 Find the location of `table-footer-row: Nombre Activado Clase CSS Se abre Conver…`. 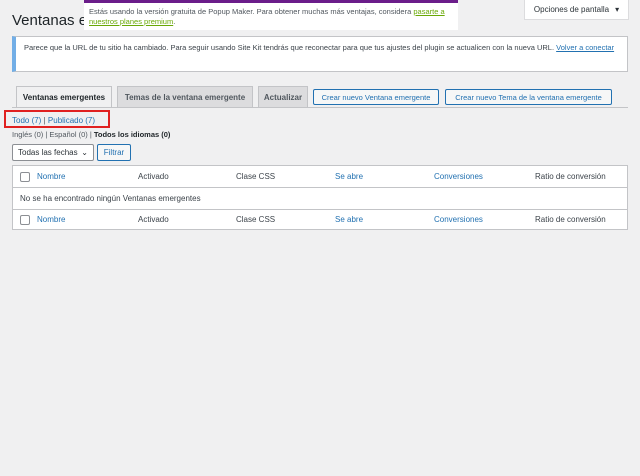

table-footer-row: Nombre Activado Clase CSS Se abre Conver… is located at coordinates (320, 219).